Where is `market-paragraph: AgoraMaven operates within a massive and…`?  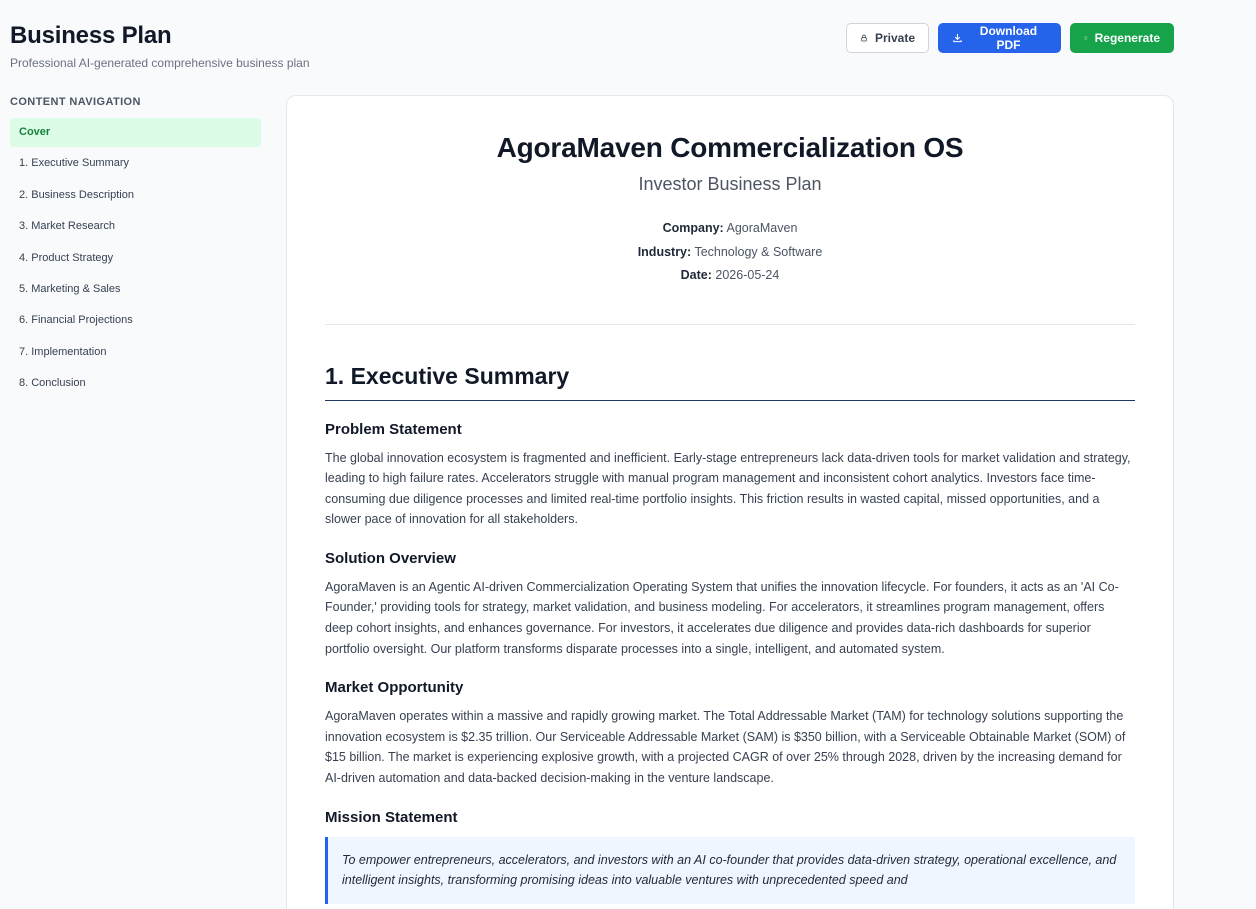 market-paragraph: AgoraMaven operates within a massive and… is located at coordinates (725, 747).